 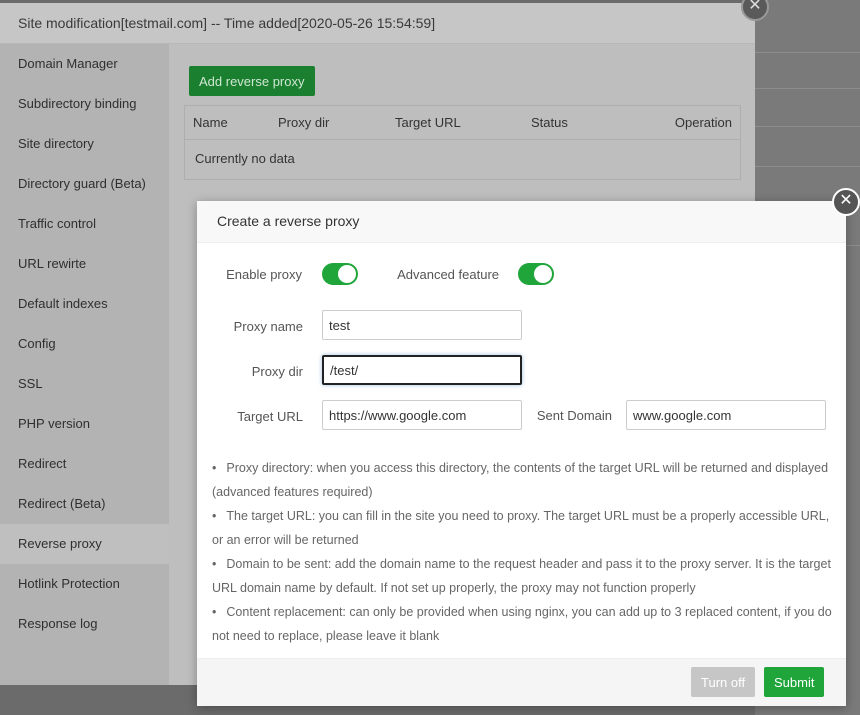 What do you see at coordinates (264, 274) in the screenshot?
I see `enable-proxy-label: Enable proxy` at bounding box center [264, 274].